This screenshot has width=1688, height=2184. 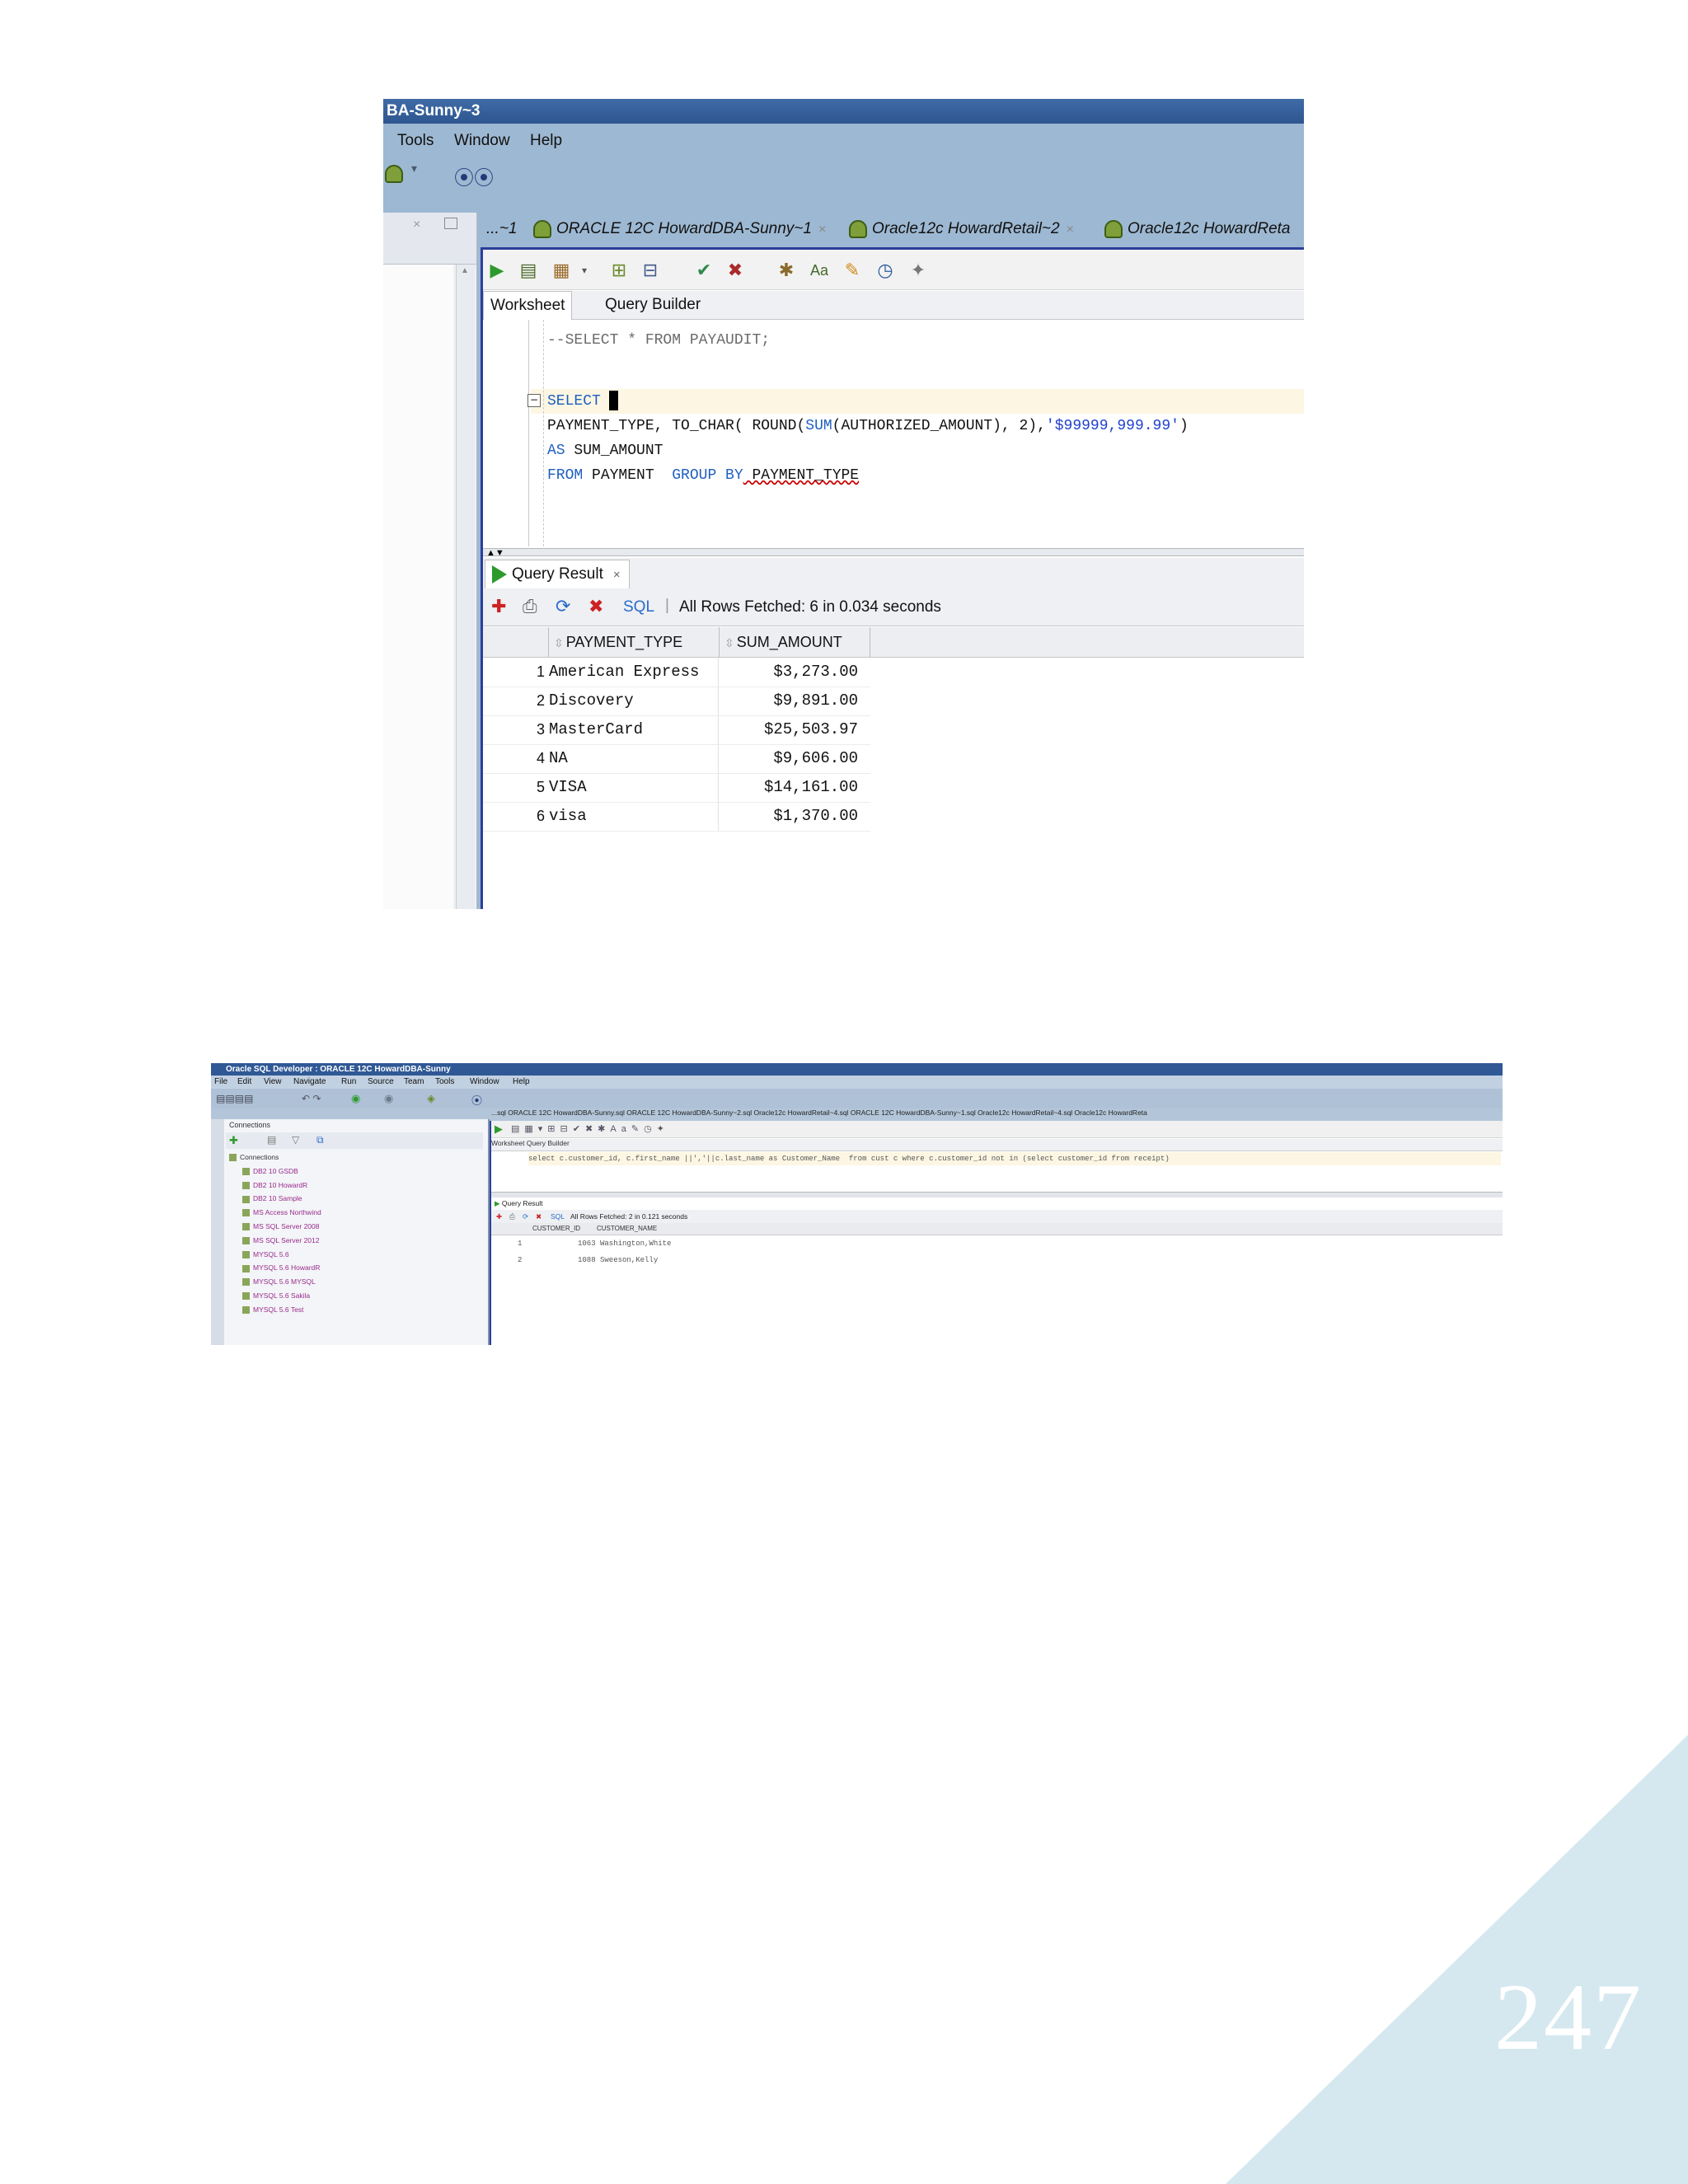 What do you see at coordinates (233, 1140) in the screenshot?
I see `add-connection-icon: ✚` at bounding box center [233, 1140].